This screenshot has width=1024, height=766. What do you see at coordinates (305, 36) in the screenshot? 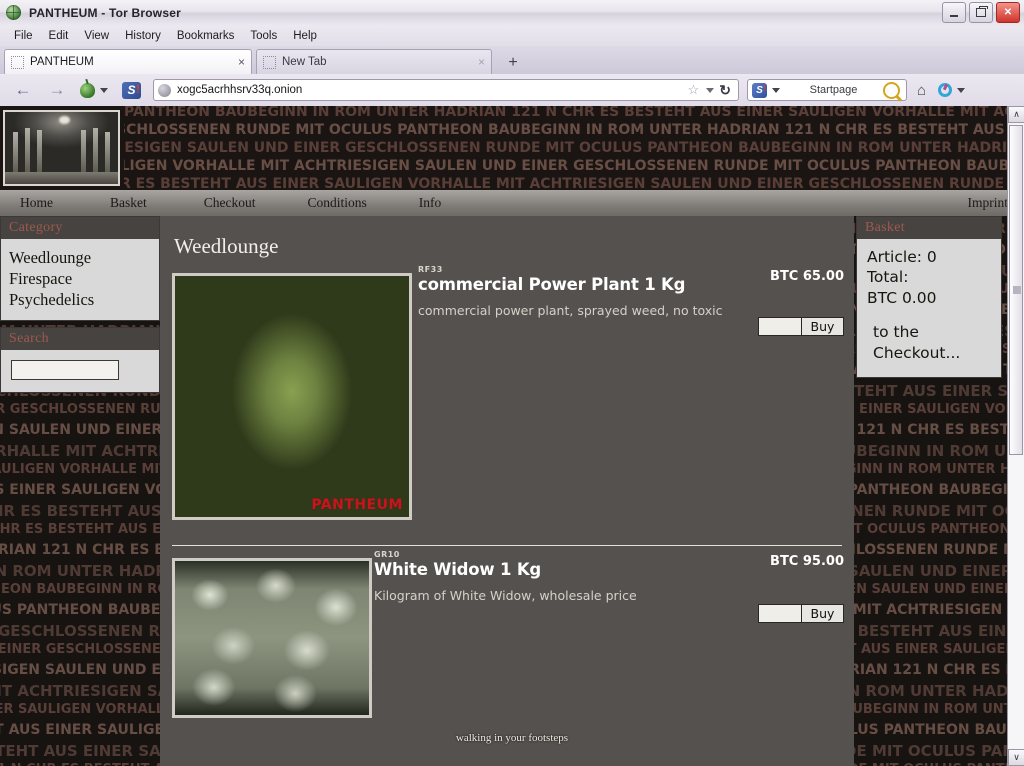
I see `menu-help: Help` at bounding box center [305, 36].